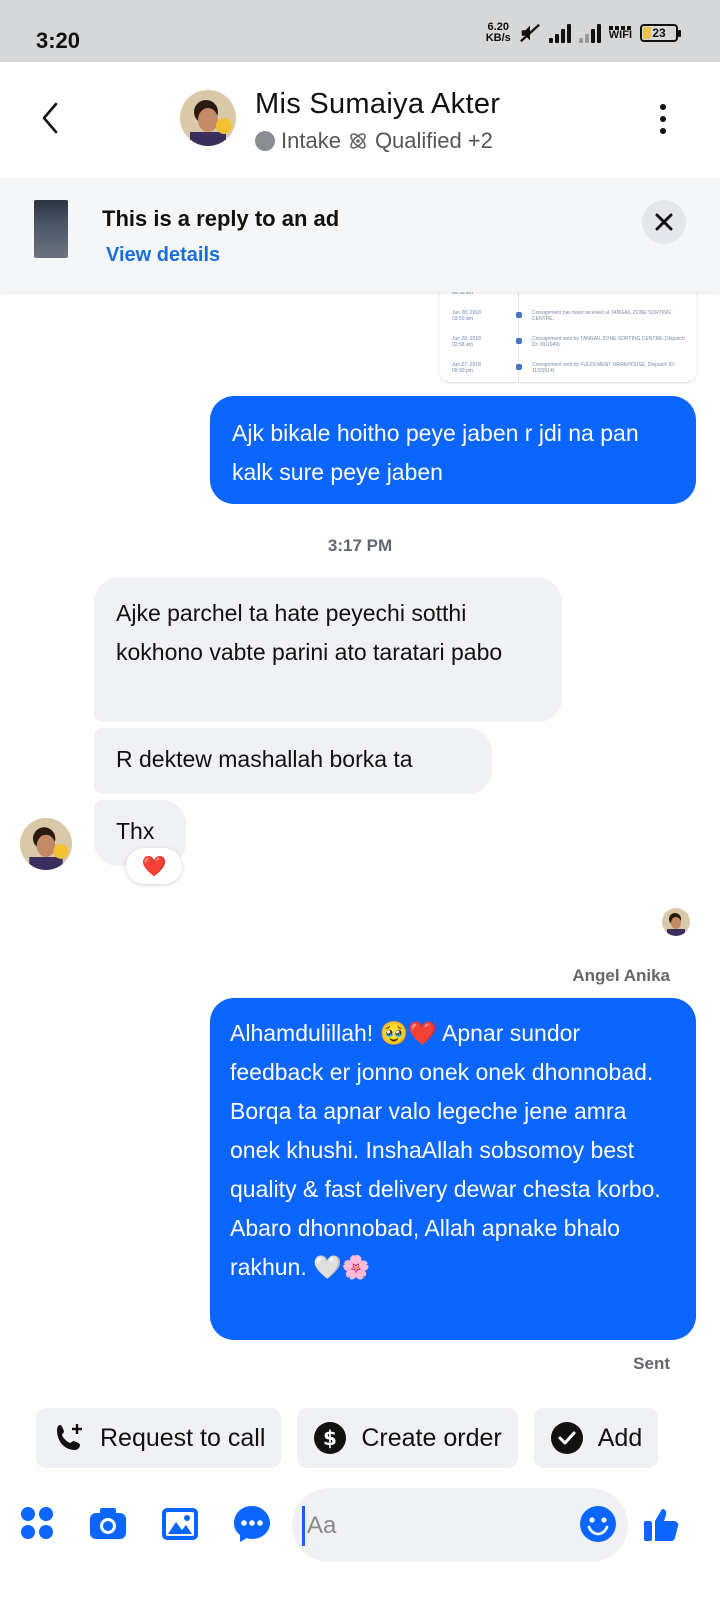 The height and width of the screenshot is (1600, 720). What do you see at coordinates (108, 1524) in the screenshot?
I see `camera-icon` at bounding box center [108, 1524].